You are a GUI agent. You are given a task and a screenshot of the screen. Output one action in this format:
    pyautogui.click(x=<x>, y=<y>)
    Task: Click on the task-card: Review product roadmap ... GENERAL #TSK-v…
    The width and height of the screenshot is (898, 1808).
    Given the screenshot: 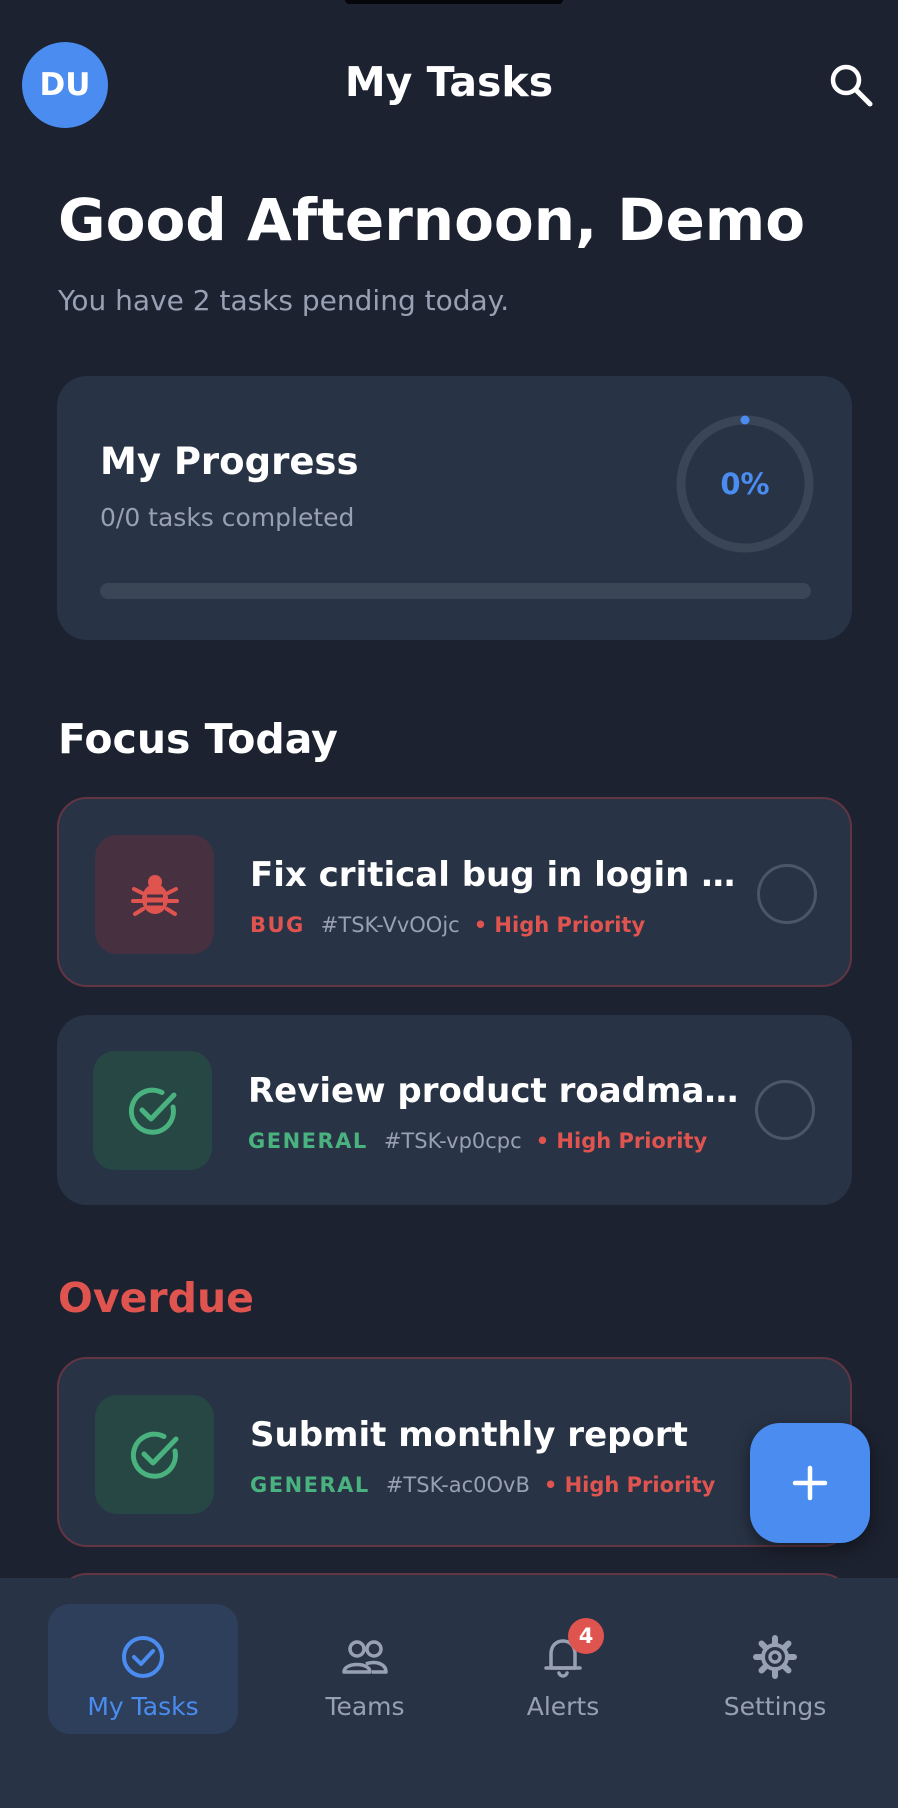 What is the action you would take?
    pyautogui.click(x=454, y=1110)
    